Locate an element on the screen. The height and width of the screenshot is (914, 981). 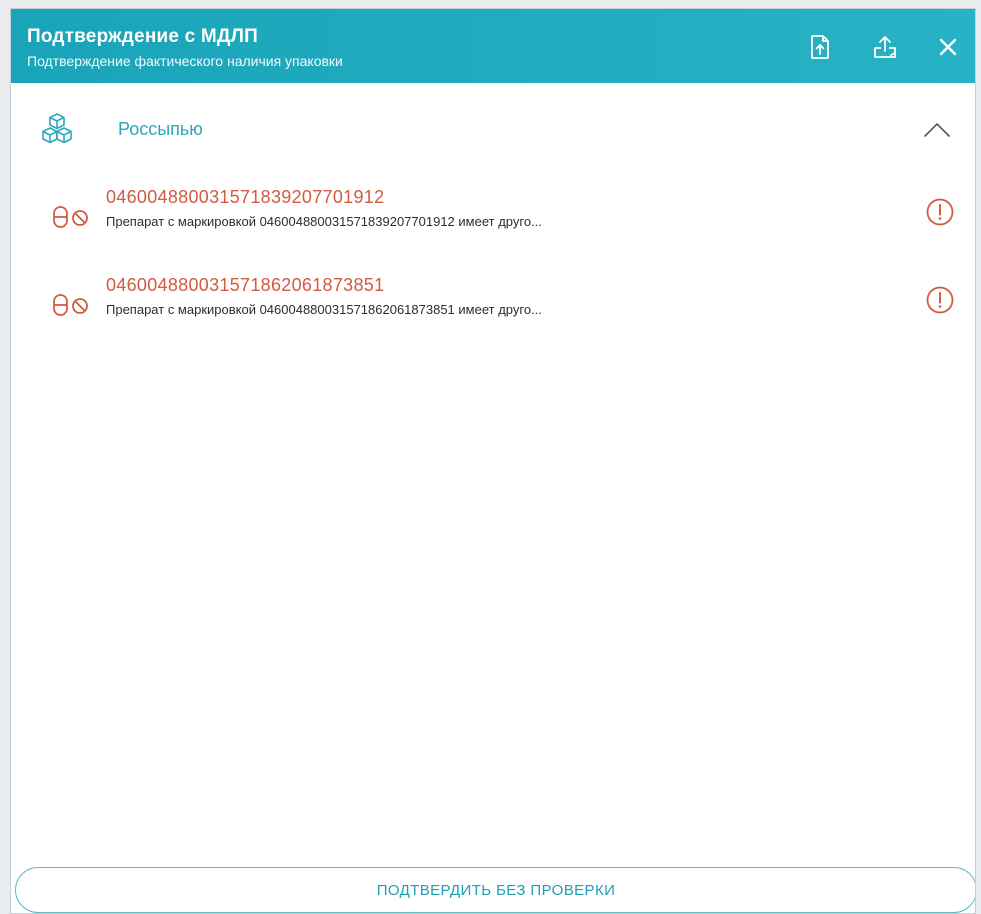
close-button is located at coordinates (948, 47).